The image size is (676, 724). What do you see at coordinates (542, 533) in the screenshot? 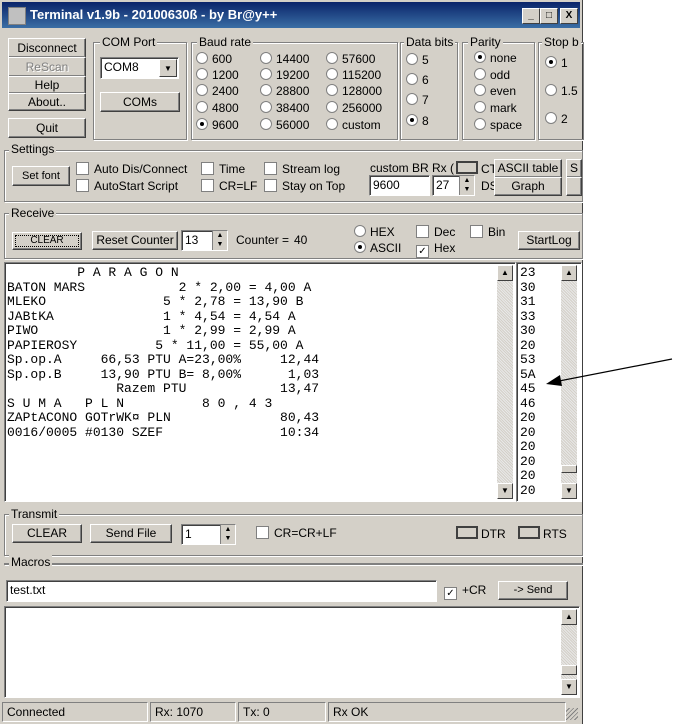
I see `rts-toggle: RTS` at bounding box center [542, 533].